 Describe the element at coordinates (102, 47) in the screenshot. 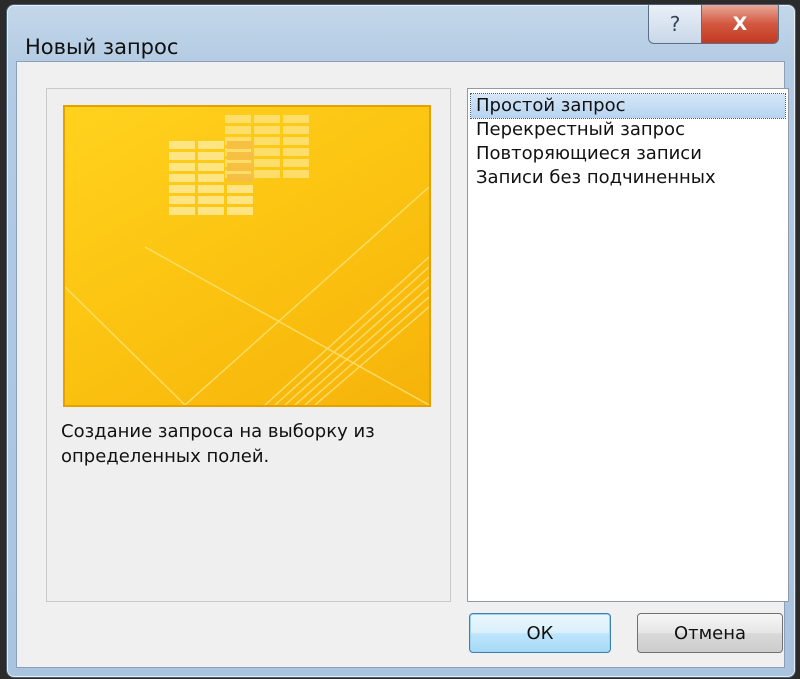

I see `dialog-title: Новый запрос` at that location.